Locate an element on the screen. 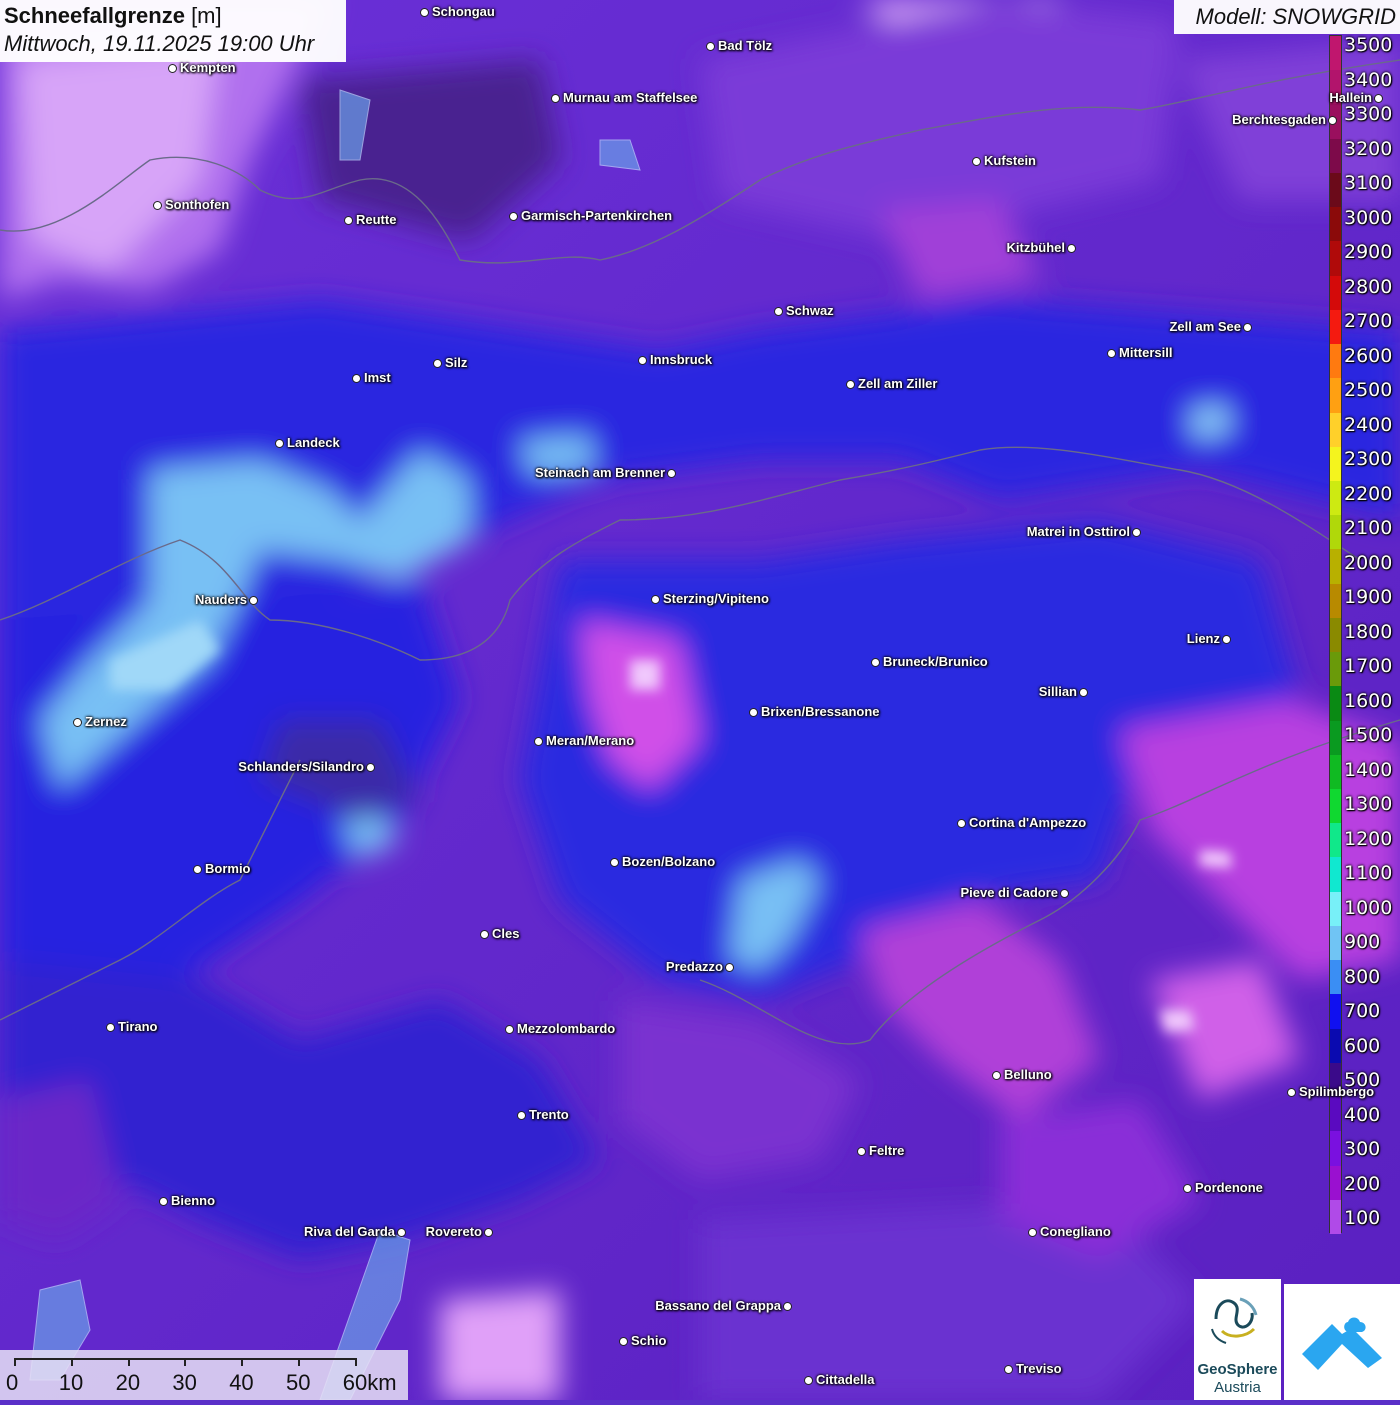 The image size is (1400, 1405). city-label: Reutte is located at coordinates (376, 219).